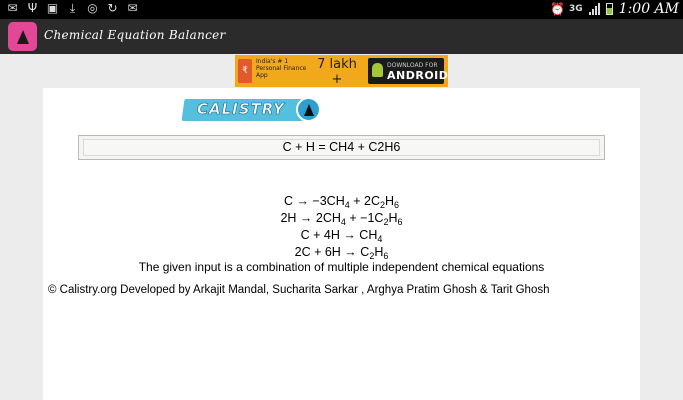 The height and width of the screenshot is (400, 683). Describe the element at coordinates (132, 8) in the screenshot. I see `mail-icon: ✉` at that location.